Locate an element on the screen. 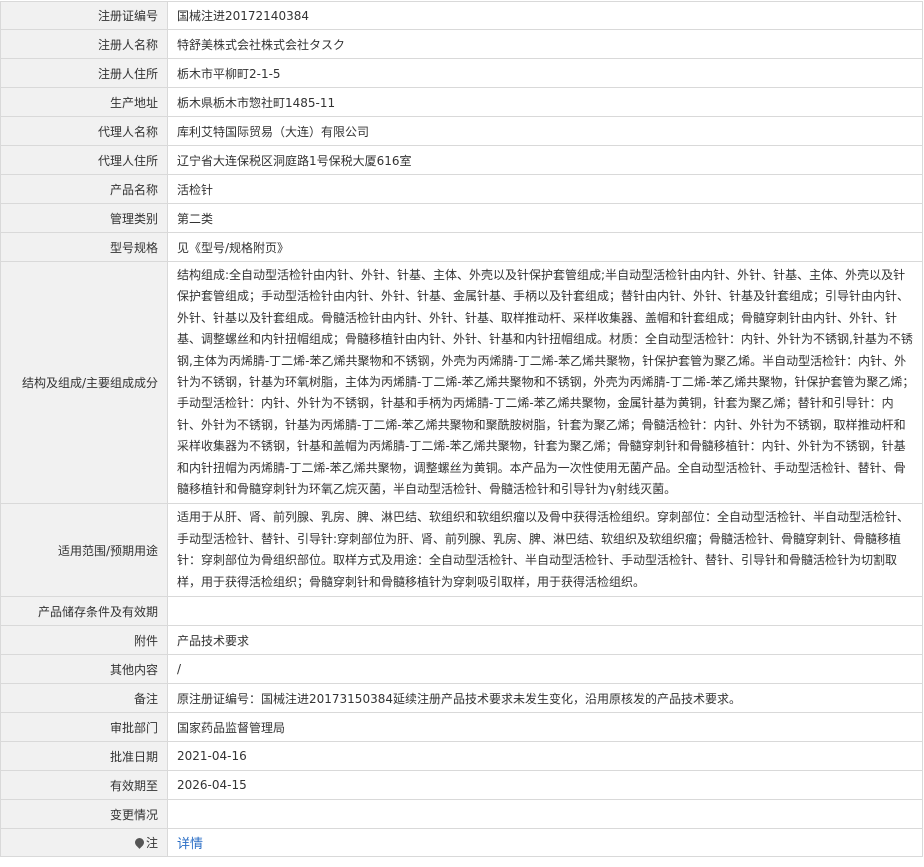  table-row: 注册人住所 栃木市平柳町2-1-5 is located at coordinates (461, 73).